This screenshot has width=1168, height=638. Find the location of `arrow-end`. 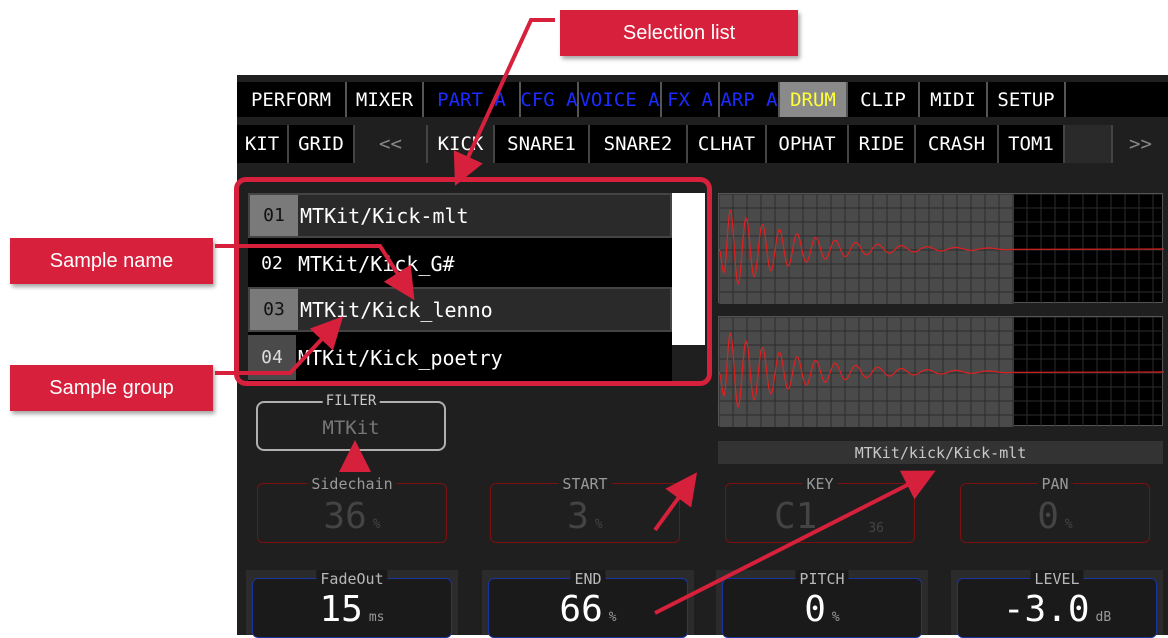

arrow-end is located at coordinates (795, 542).